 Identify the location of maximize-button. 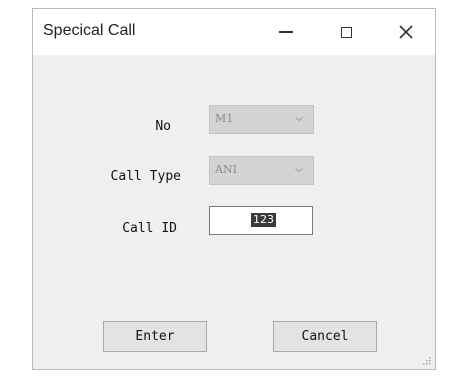
(346, 32).